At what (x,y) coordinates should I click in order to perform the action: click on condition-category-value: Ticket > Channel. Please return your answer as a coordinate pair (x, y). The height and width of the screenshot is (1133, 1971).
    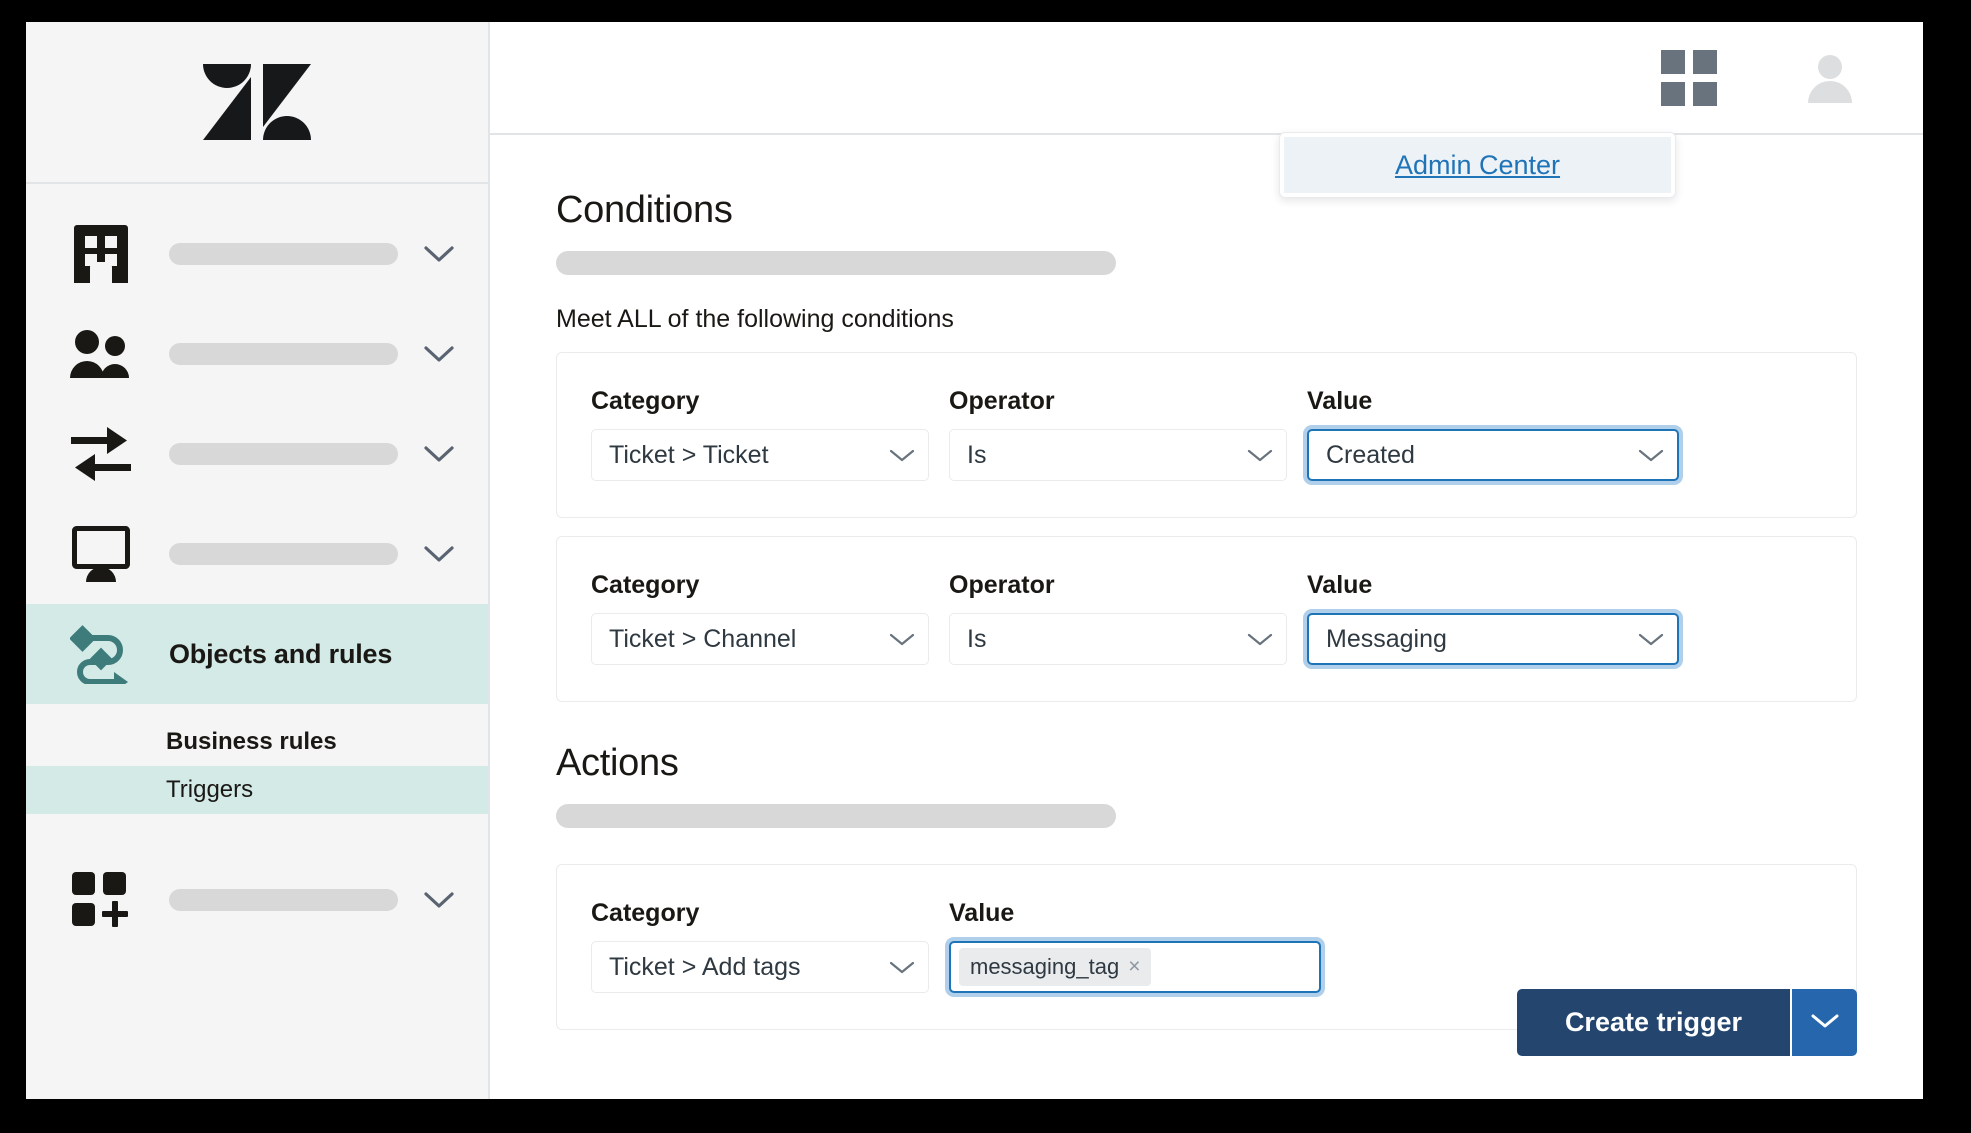
    Looking at the image, I should click on (703, 638).